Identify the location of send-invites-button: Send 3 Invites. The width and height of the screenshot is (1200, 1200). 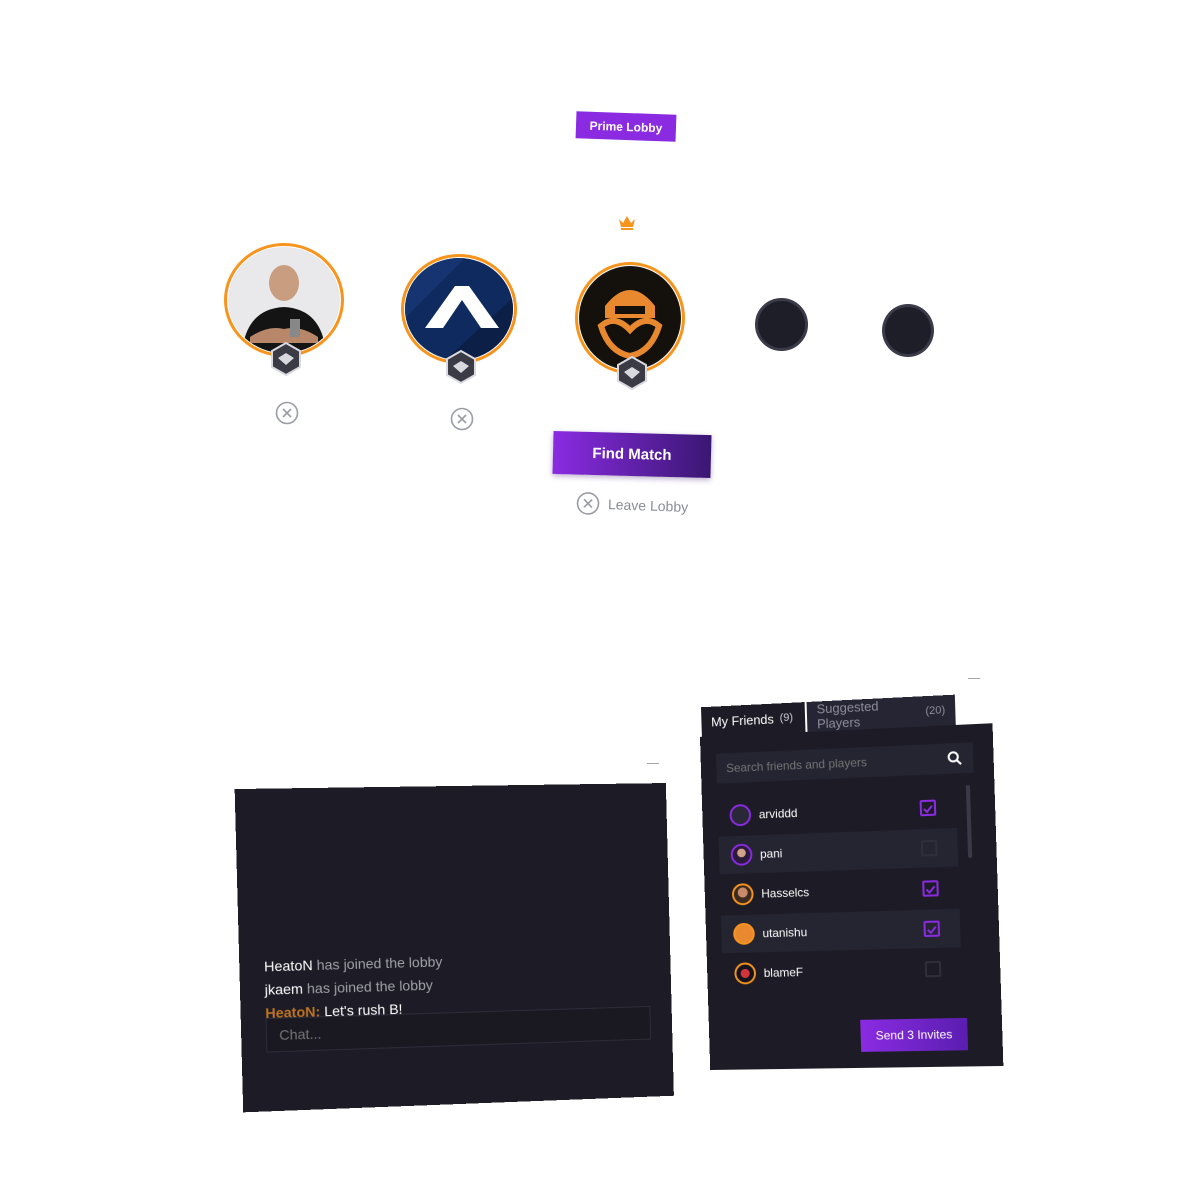
(914, 1035).